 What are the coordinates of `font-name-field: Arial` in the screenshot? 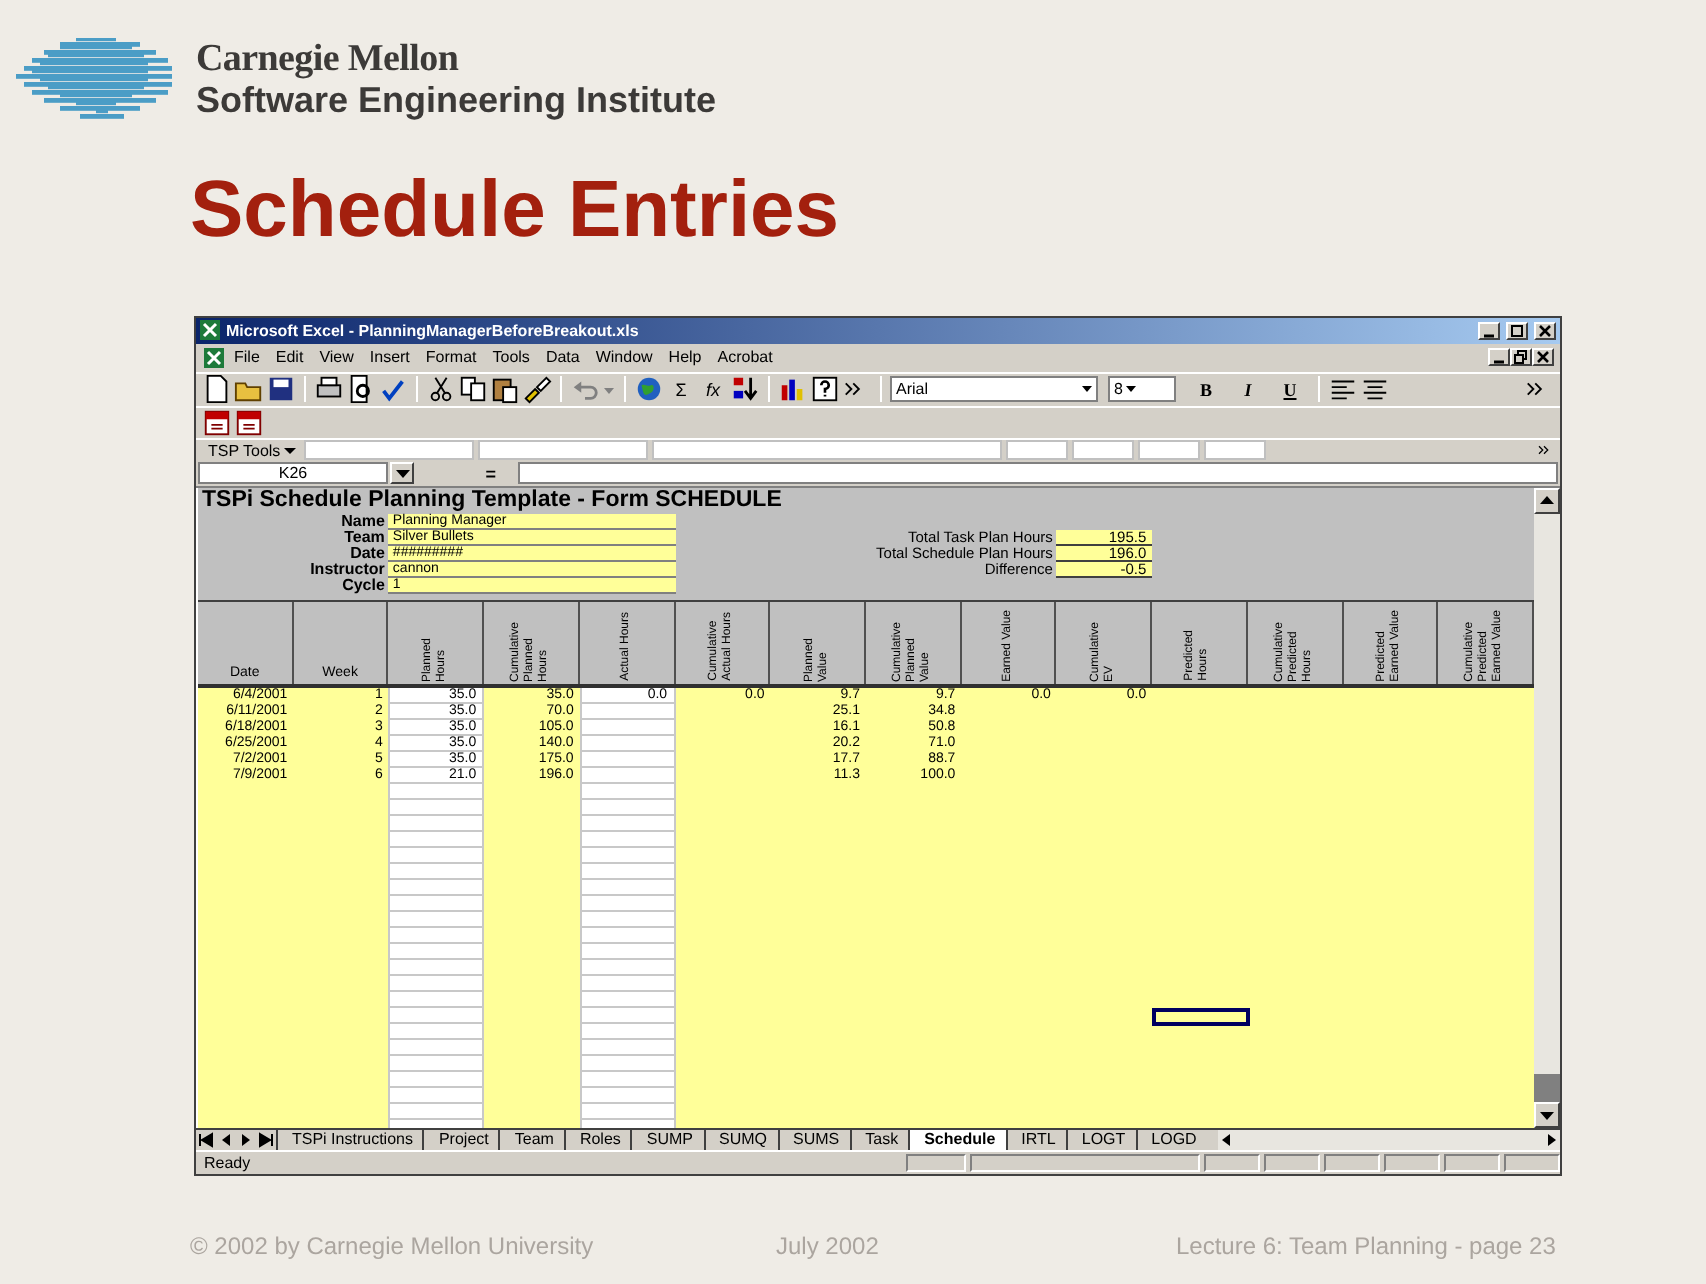 It's located at (994, 389).